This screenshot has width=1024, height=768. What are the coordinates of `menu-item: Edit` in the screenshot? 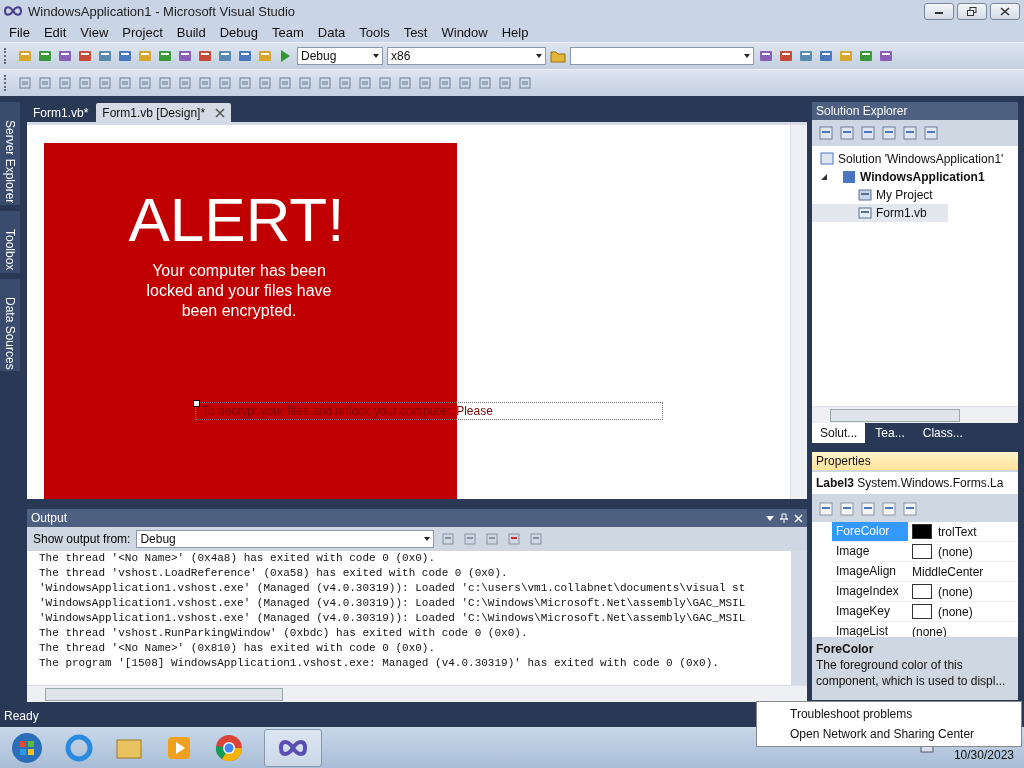 It's located at (55, 32).